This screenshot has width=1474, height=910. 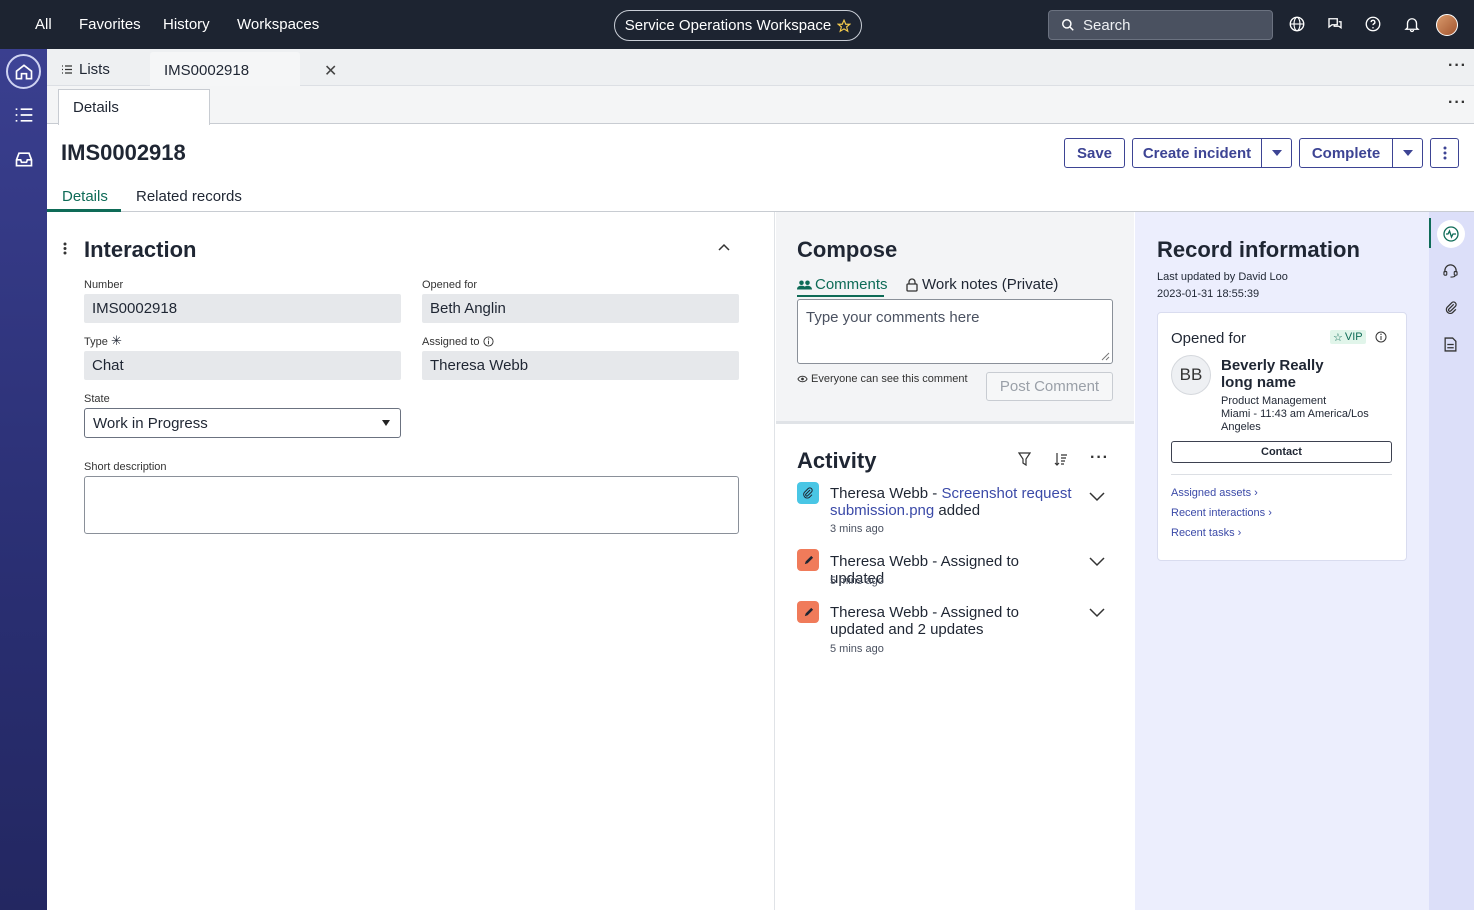 I want to click on headset-icon, so click(x=1450, y=270).